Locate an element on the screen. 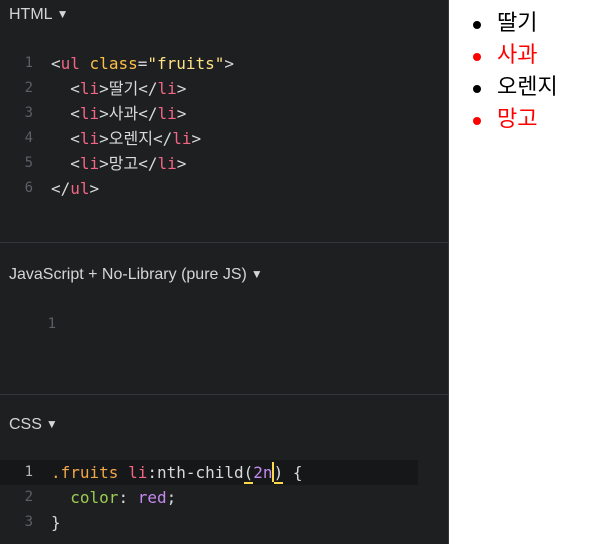 This screenshot has height=544, width=601. line-number: 6 is located at coordinates (28, 188).